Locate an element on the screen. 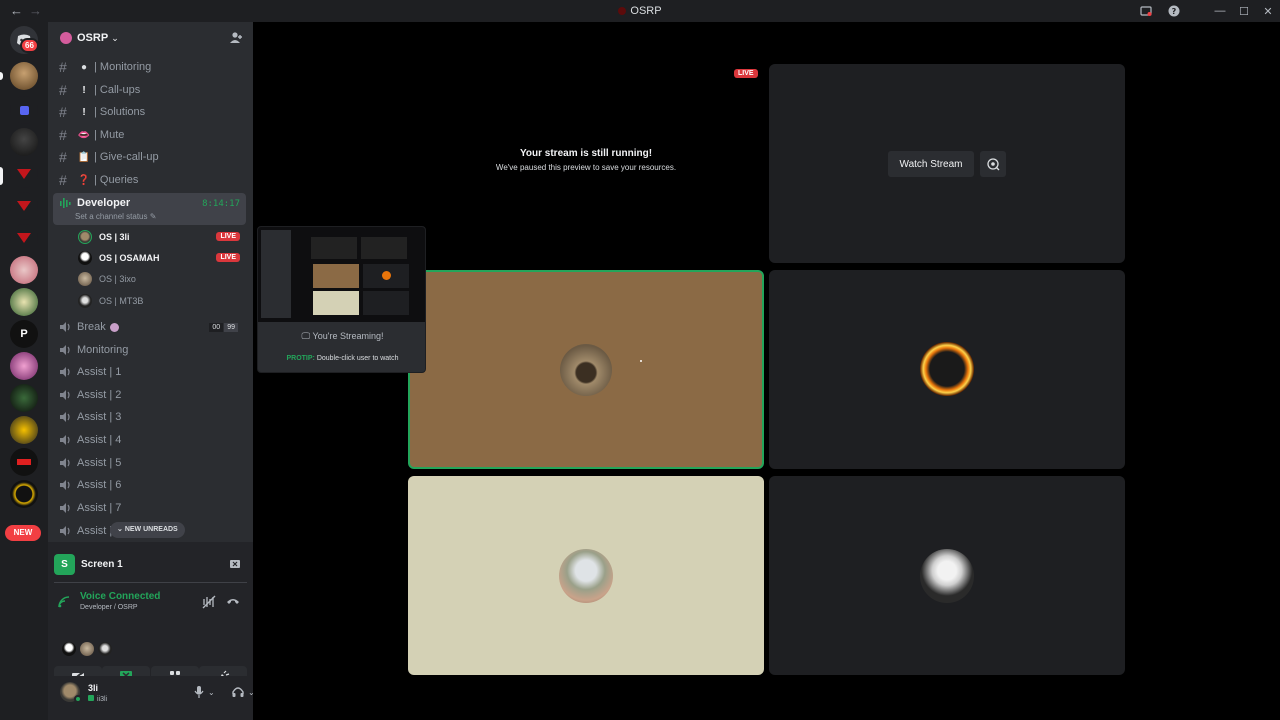 Image resolution: width=1280 pixels, height=720 pixels. voice-channel: Assist | 3 is located at coordinates (151, 417).